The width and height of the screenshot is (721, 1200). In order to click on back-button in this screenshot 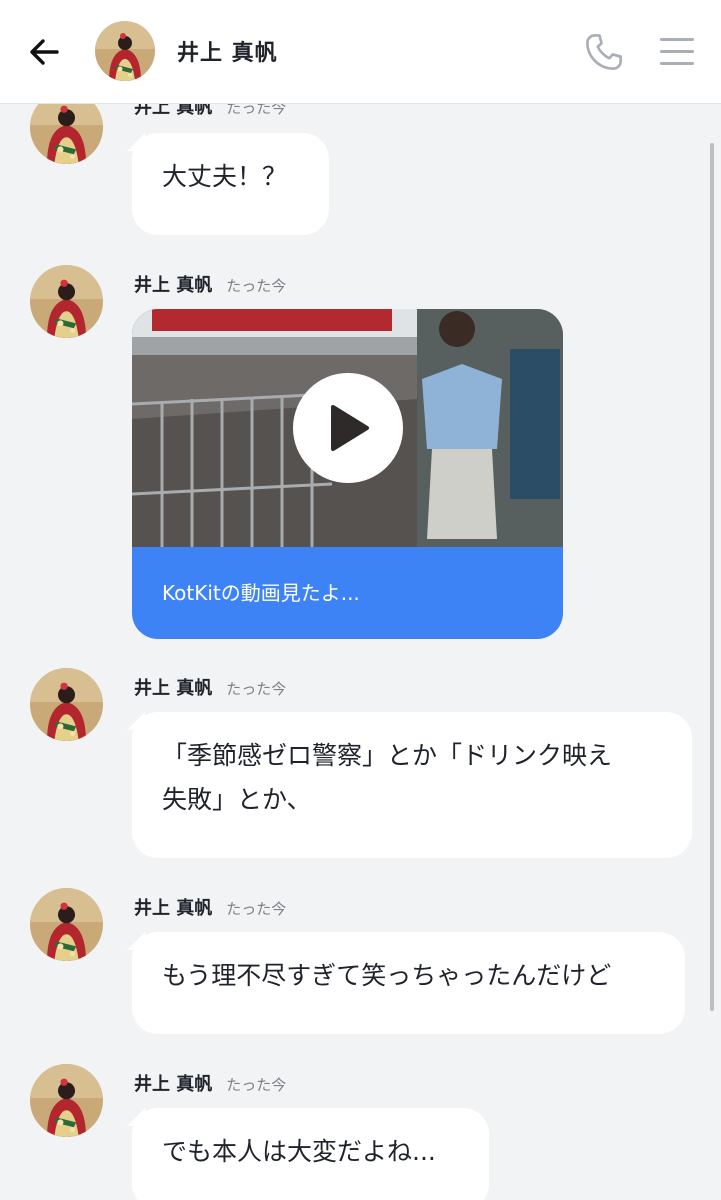, I will do `click(44, 52)`.